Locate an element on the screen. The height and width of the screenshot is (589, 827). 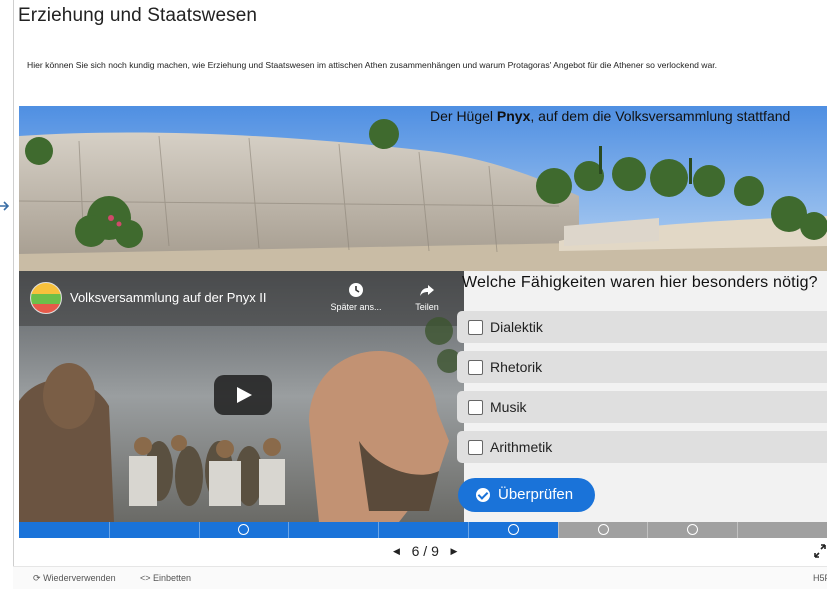
fullscreen-icon is located at coordinates (820, 551).